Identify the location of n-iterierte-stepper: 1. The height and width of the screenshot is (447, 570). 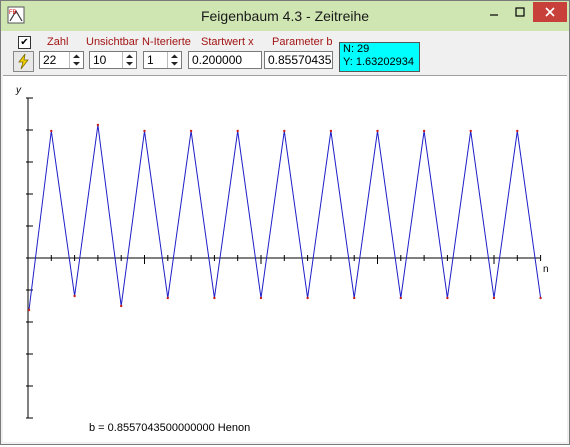
(162, 60).